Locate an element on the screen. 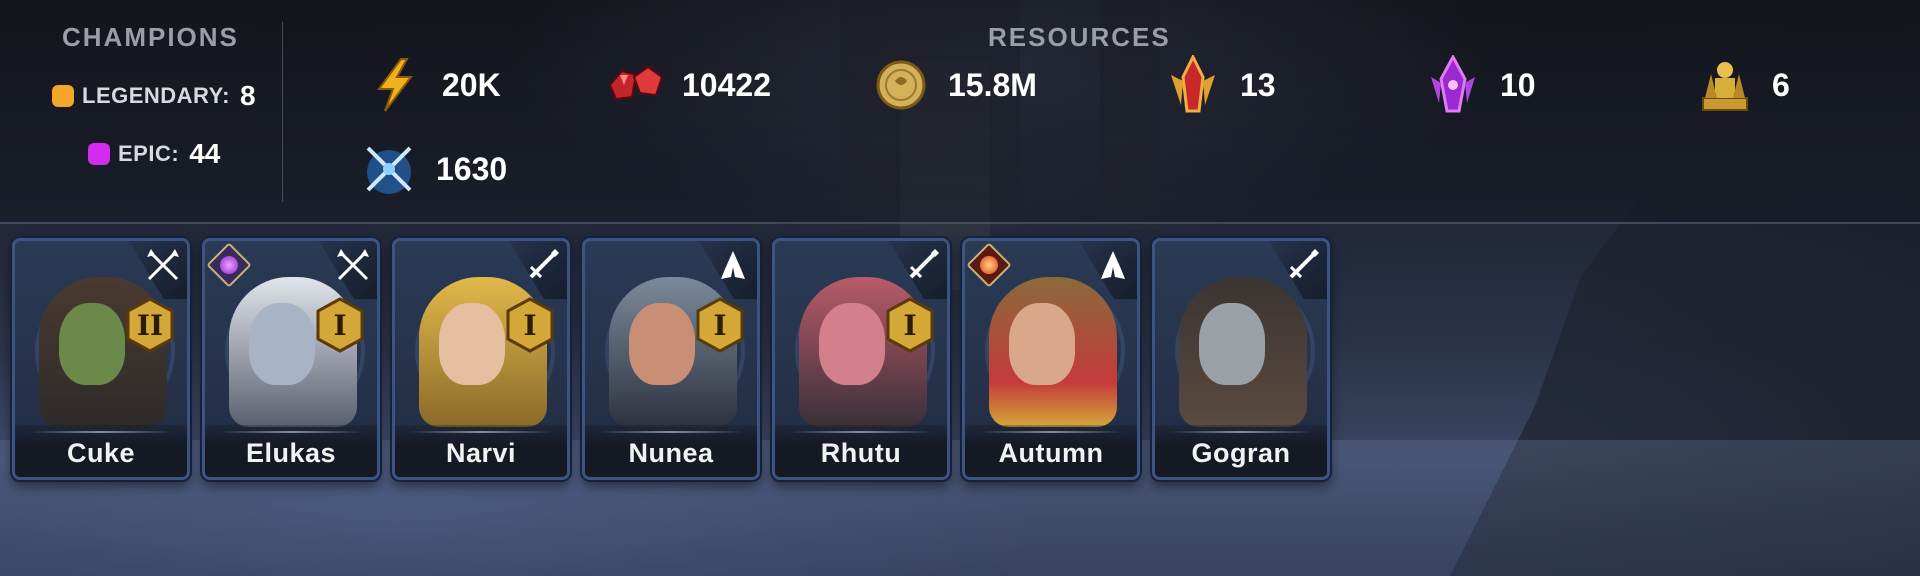 Image resolution: width=1920 pixels, height=576 pixels. void-shard-value: 10 is located at coordinates (1518, 84).